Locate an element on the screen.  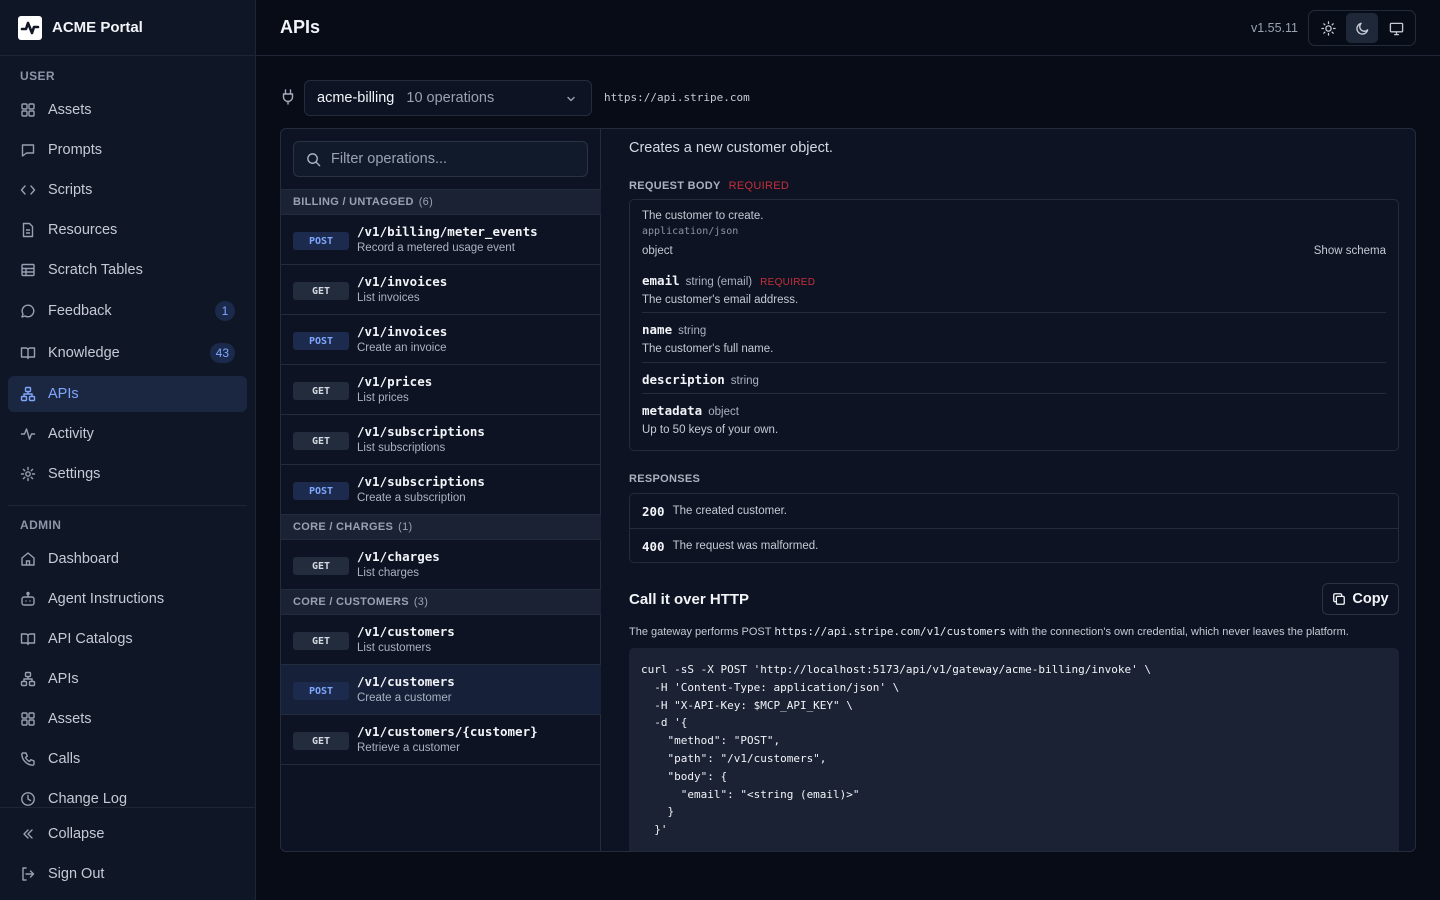
grid-icon is located at coordinates (28, 110).